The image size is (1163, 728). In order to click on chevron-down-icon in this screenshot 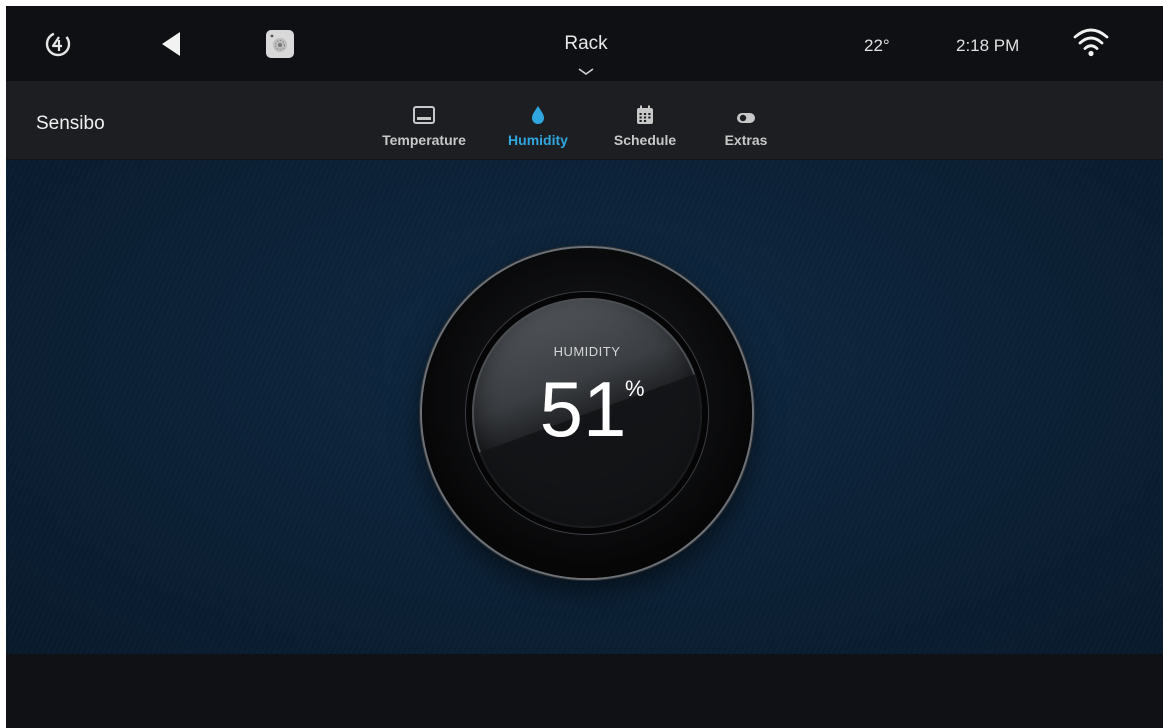, I will do `click(586, 69)`.